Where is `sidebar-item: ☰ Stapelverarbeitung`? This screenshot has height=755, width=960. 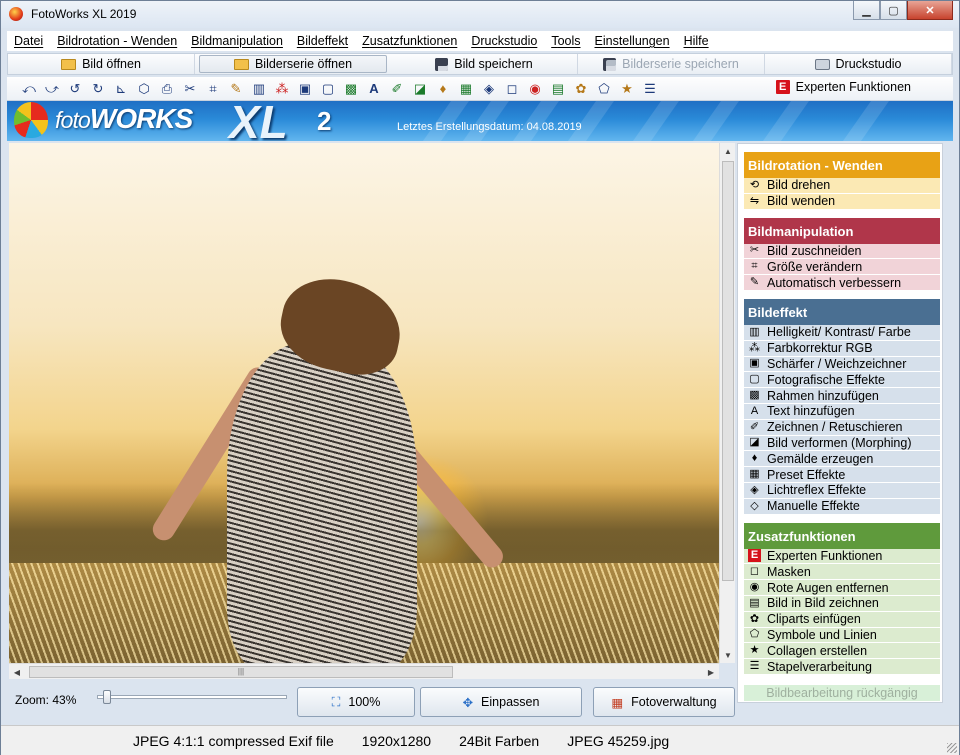 sidebar-item: ☰ Stapelverarbeitung is located at coordinates (842, 667).